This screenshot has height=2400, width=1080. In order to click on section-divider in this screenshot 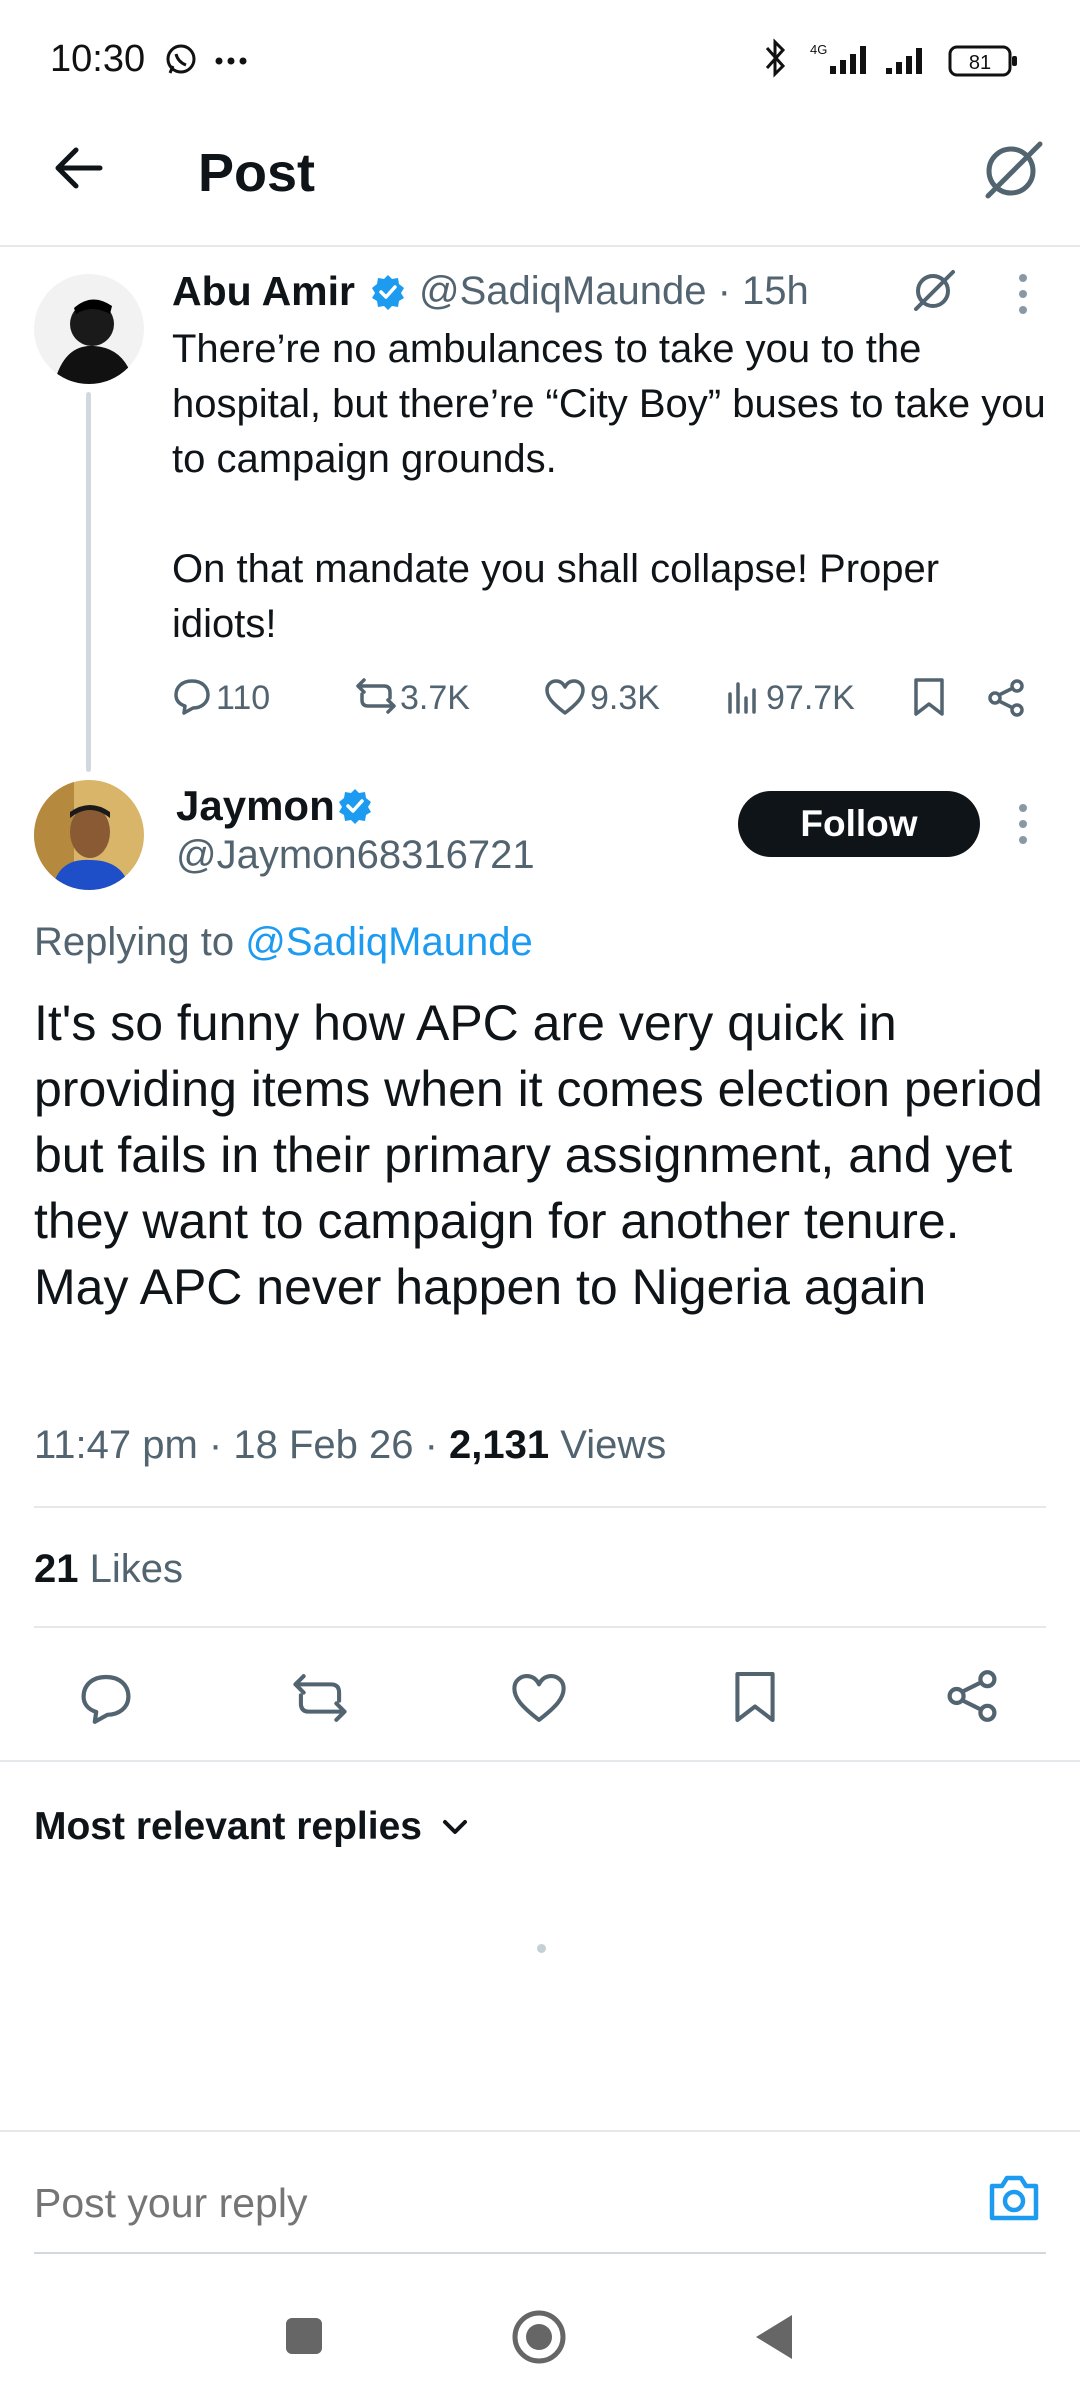, I will do `click(540, 1761)`.